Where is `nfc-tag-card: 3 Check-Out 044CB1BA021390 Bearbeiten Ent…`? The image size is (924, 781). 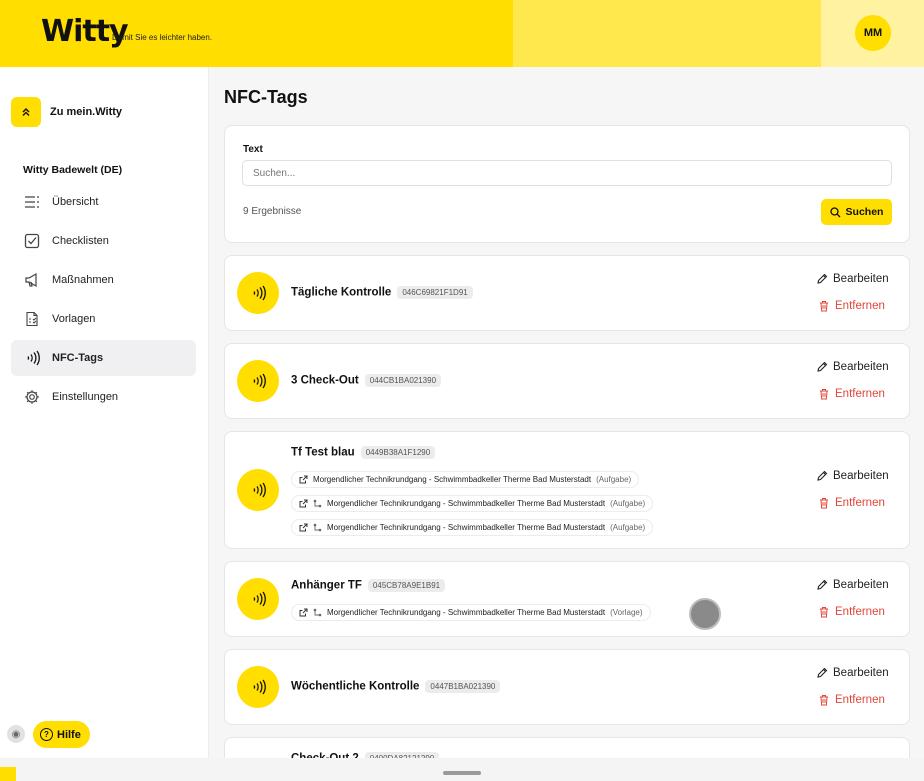
nfc-tag-card: 3 Check-Out 044CB1BA021390 Bearbeiten Ent… is located at coordinates (567, 381).